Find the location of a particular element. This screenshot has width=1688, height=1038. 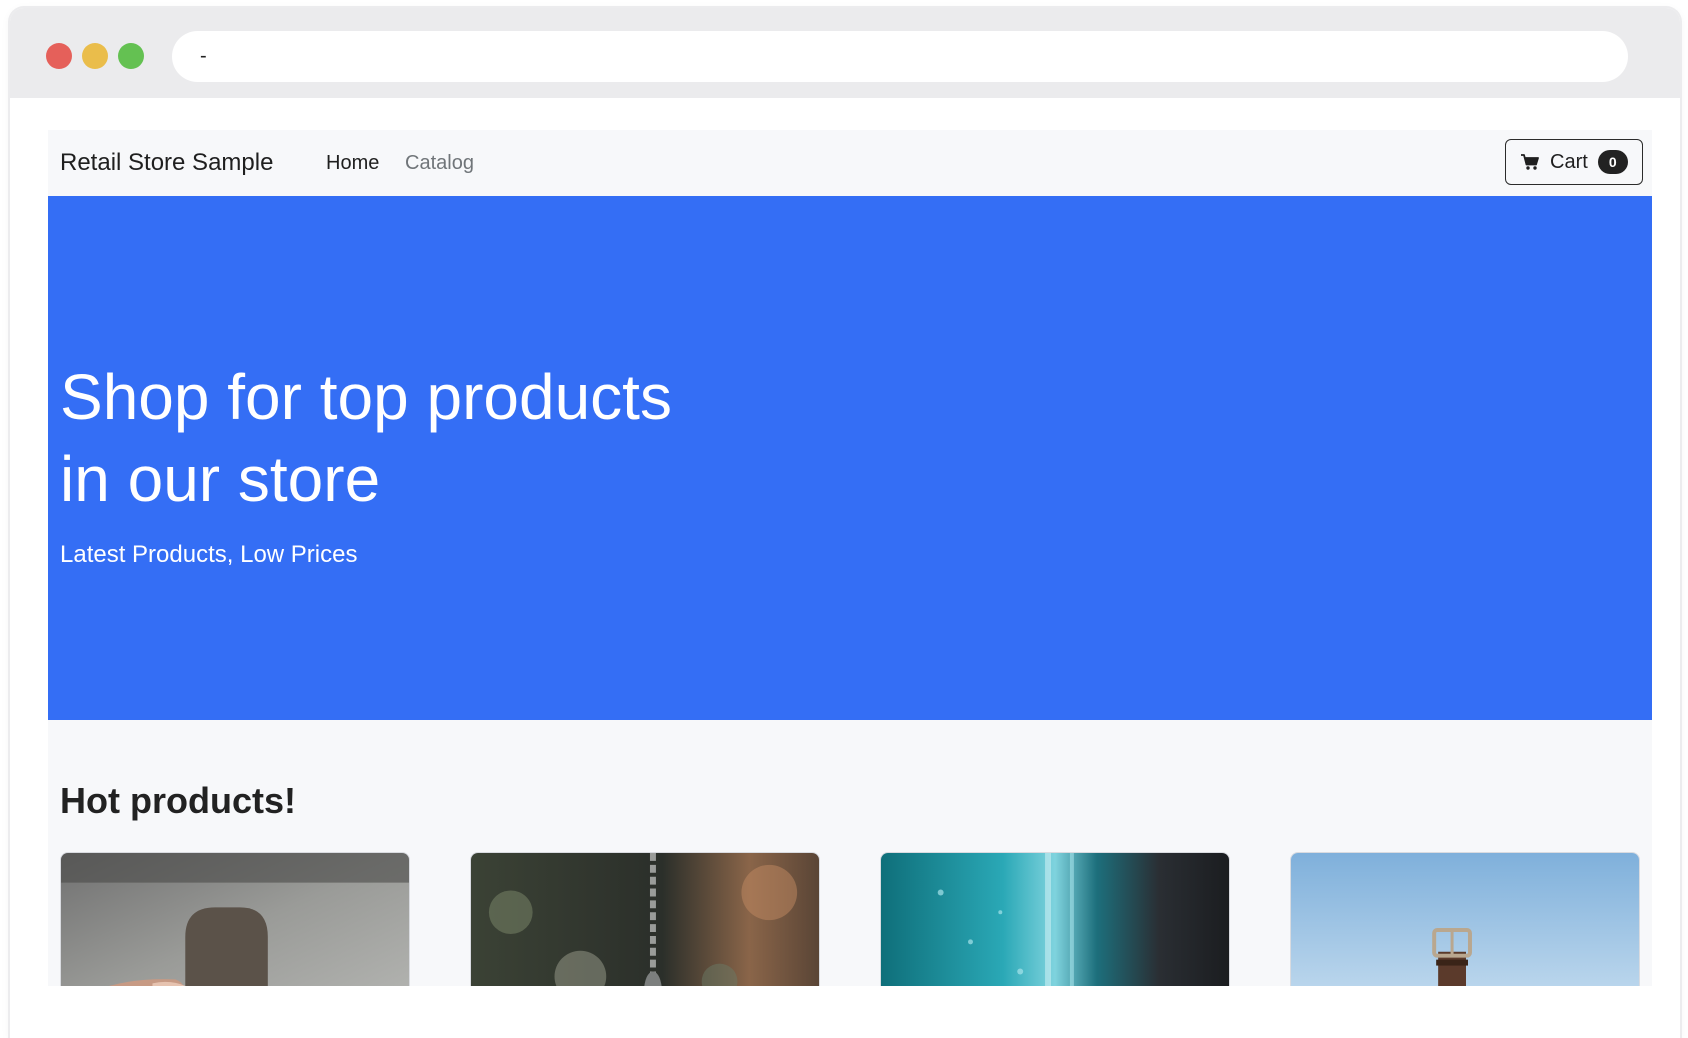

hero-title: Shop for top products in our store is located at coordinates (366, 438).